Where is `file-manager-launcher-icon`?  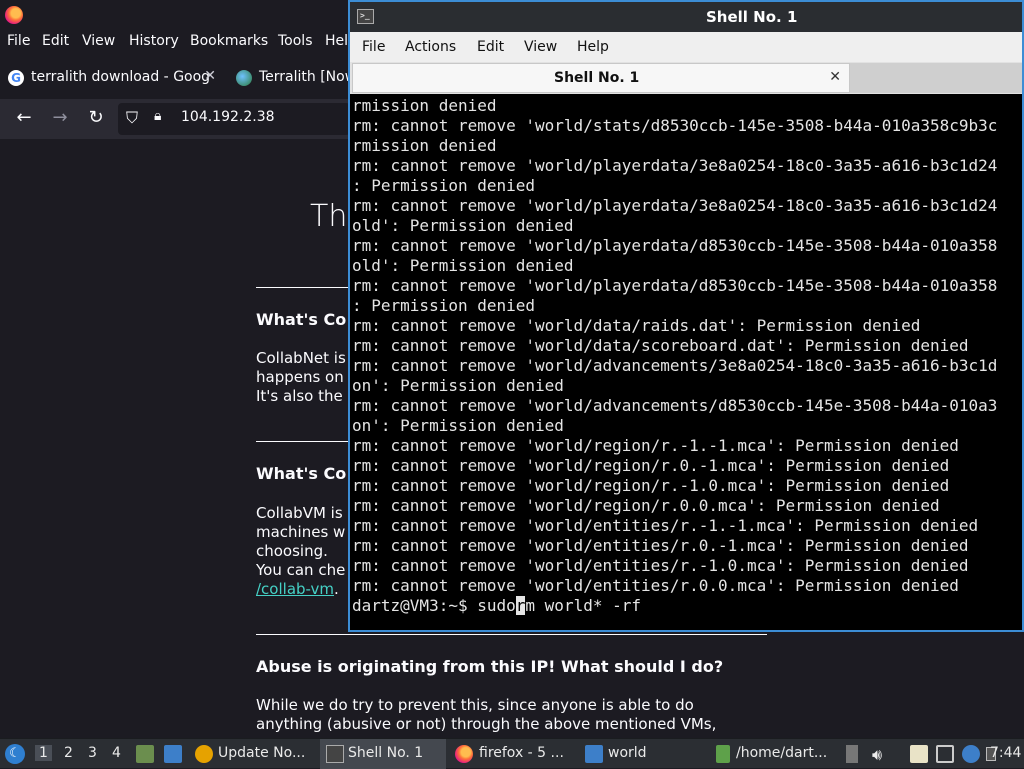 file-manager-launcher-icon is located at coordinates (145, 754).